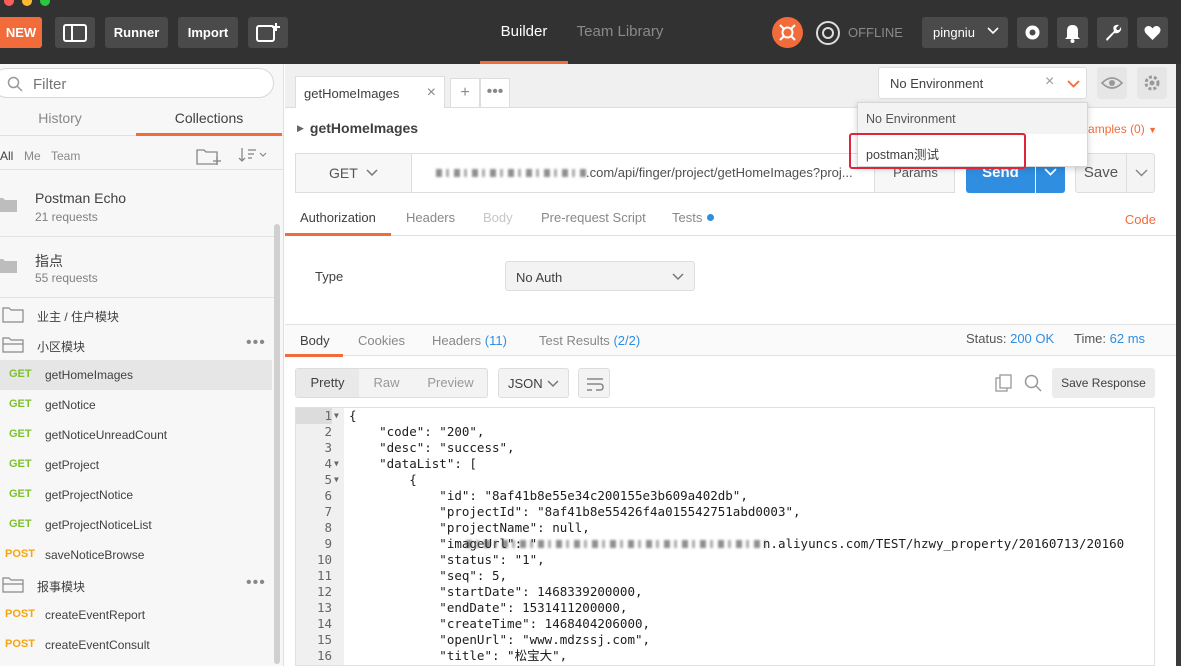 Image resolution: width=1181 pixels, height=666 pixels. I want to click on tab-pre-request-script: Pre-request Script, so click(593, 217).